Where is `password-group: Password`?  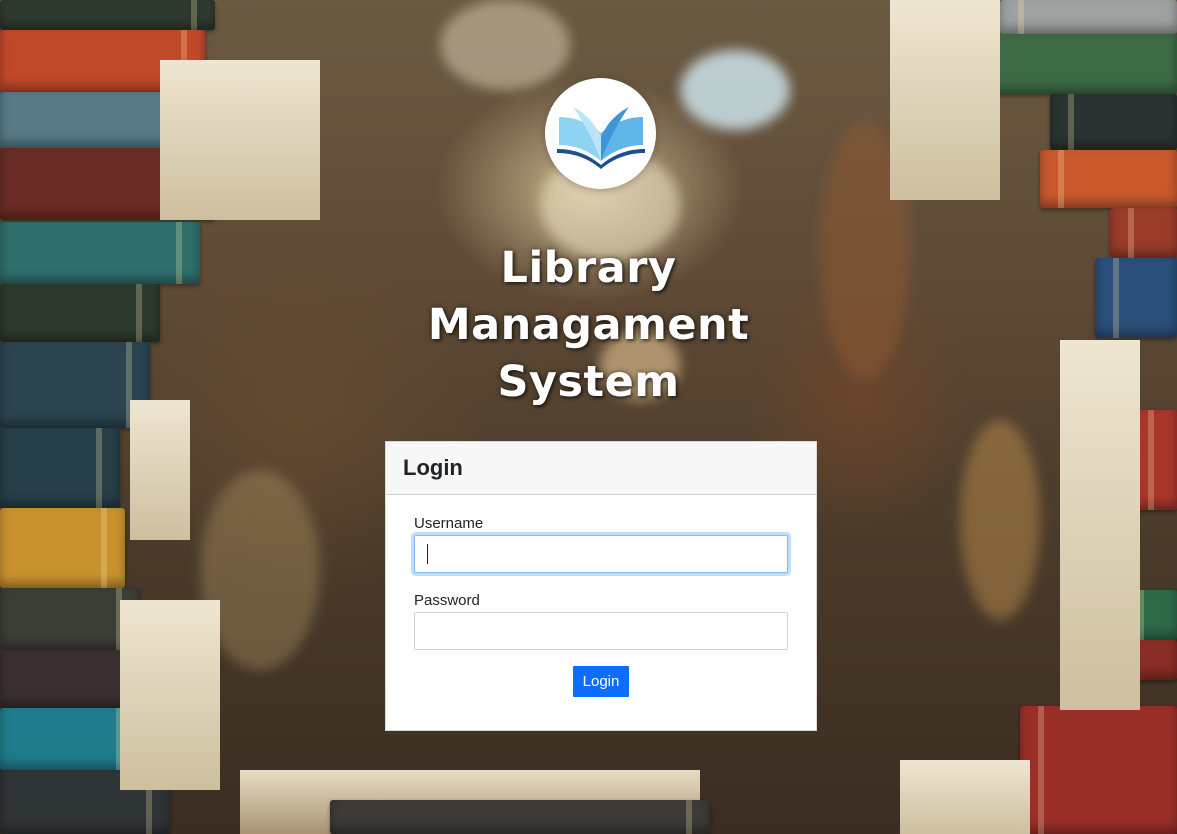
password-group: Password is located at coordinates (601, 621).